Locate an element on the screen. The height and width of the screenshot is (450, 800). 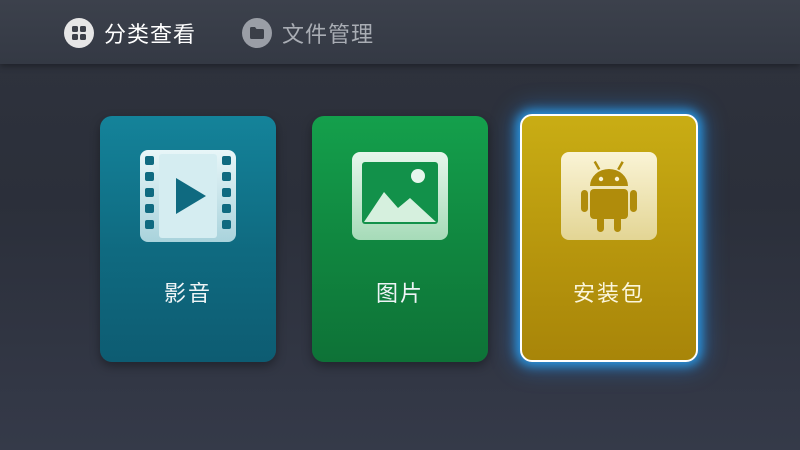
grid-icon is located at coordinates (79, 33).